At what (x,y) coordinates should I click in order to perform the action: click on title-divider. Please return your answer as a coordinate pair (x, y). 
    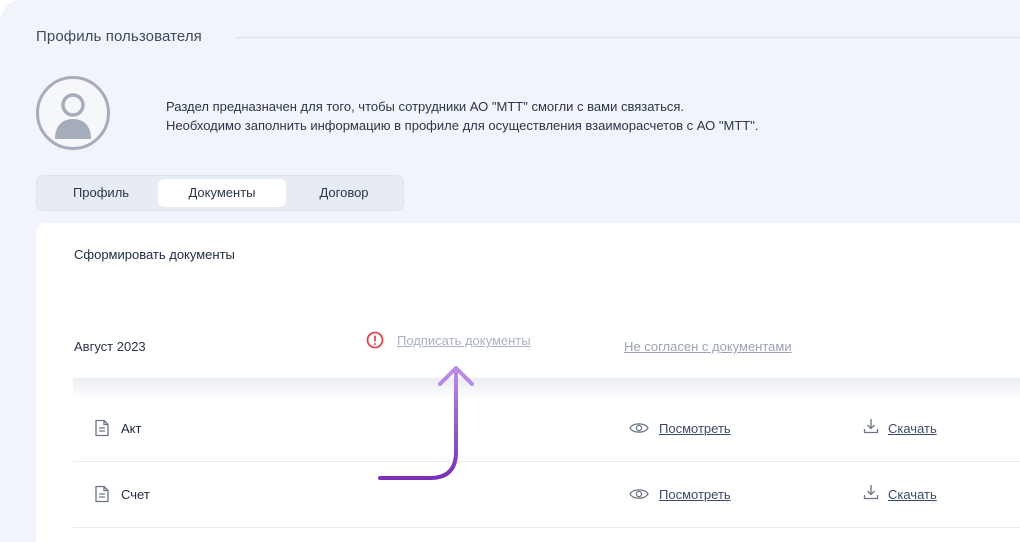
    Looking at the image, I should click on (628, 37).